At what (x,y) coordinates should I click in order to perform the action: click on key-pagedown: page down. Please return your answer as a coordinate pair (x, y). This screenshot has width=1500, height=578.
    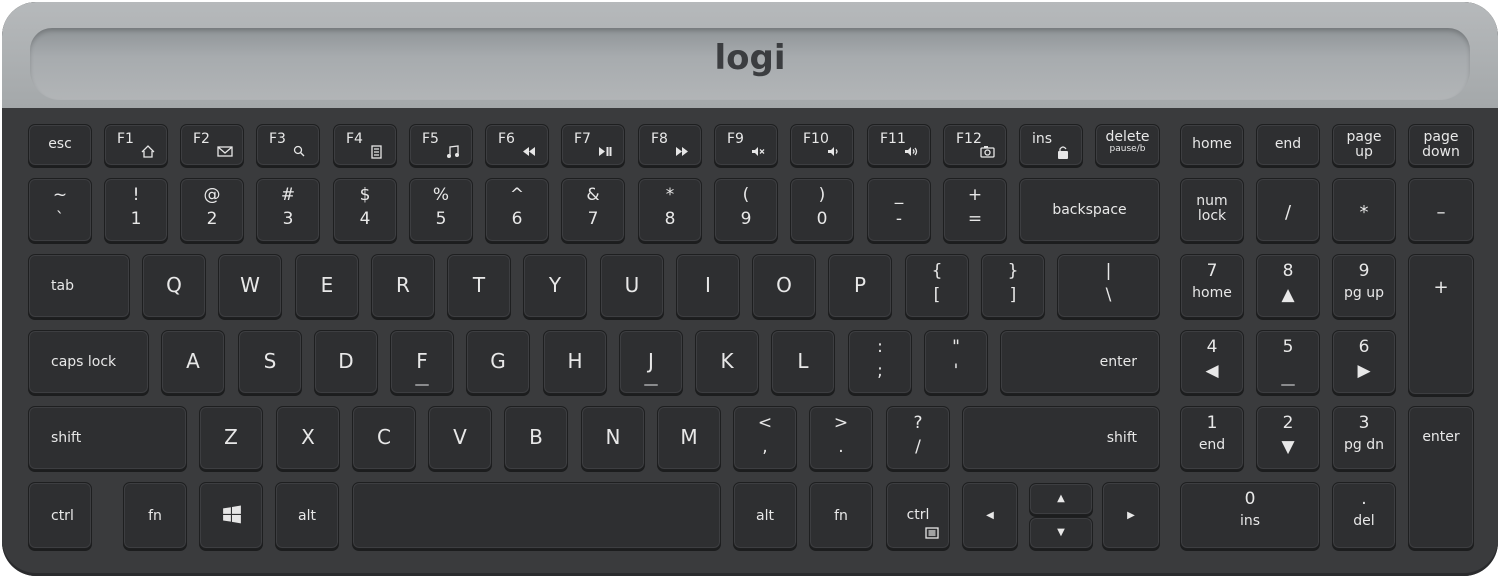
    Looking at the image, I should click on (1441, 145).